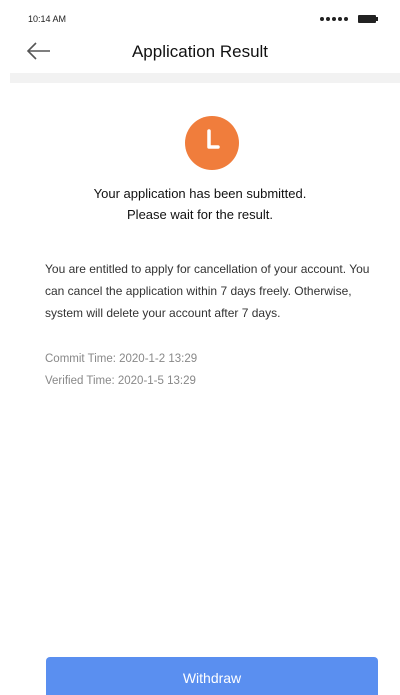 This screenshot has height=695, width=400. Describe the element at coordinates (200, 193) in the screenshot. I see `result-line-1: Your application has been submitted.` at that location.